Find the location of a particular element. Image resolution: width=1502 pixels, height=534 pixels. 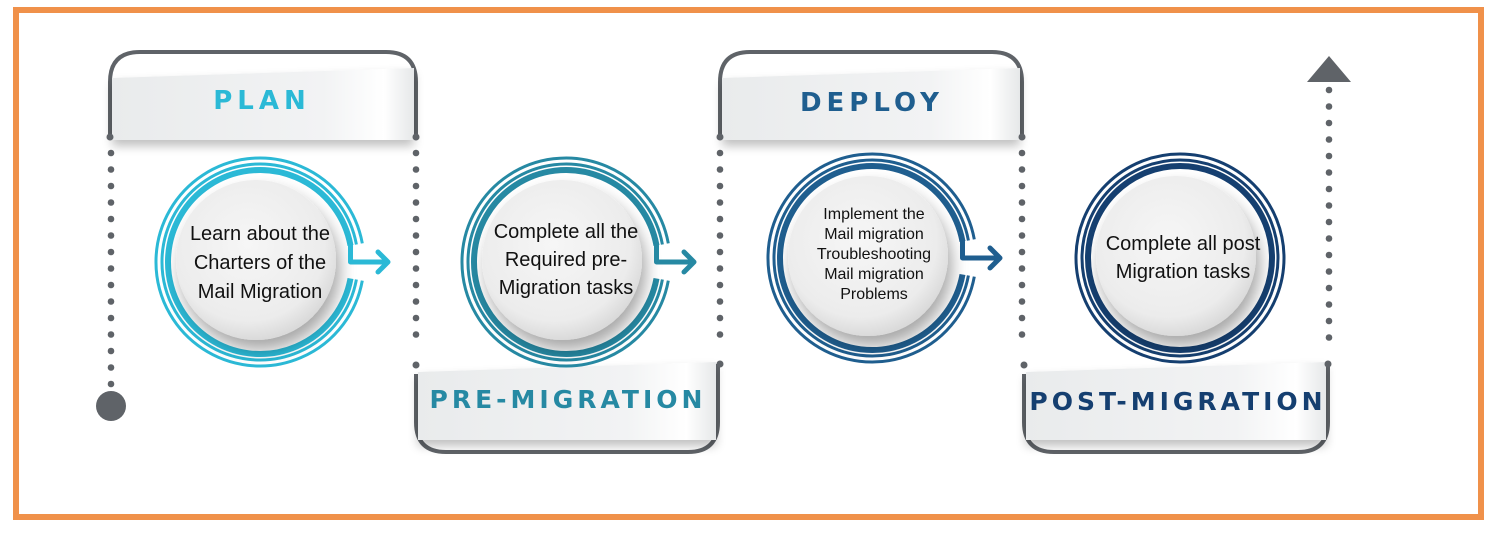

stage-label-deploy: DEPLOY is located at coordinates (872, 103).